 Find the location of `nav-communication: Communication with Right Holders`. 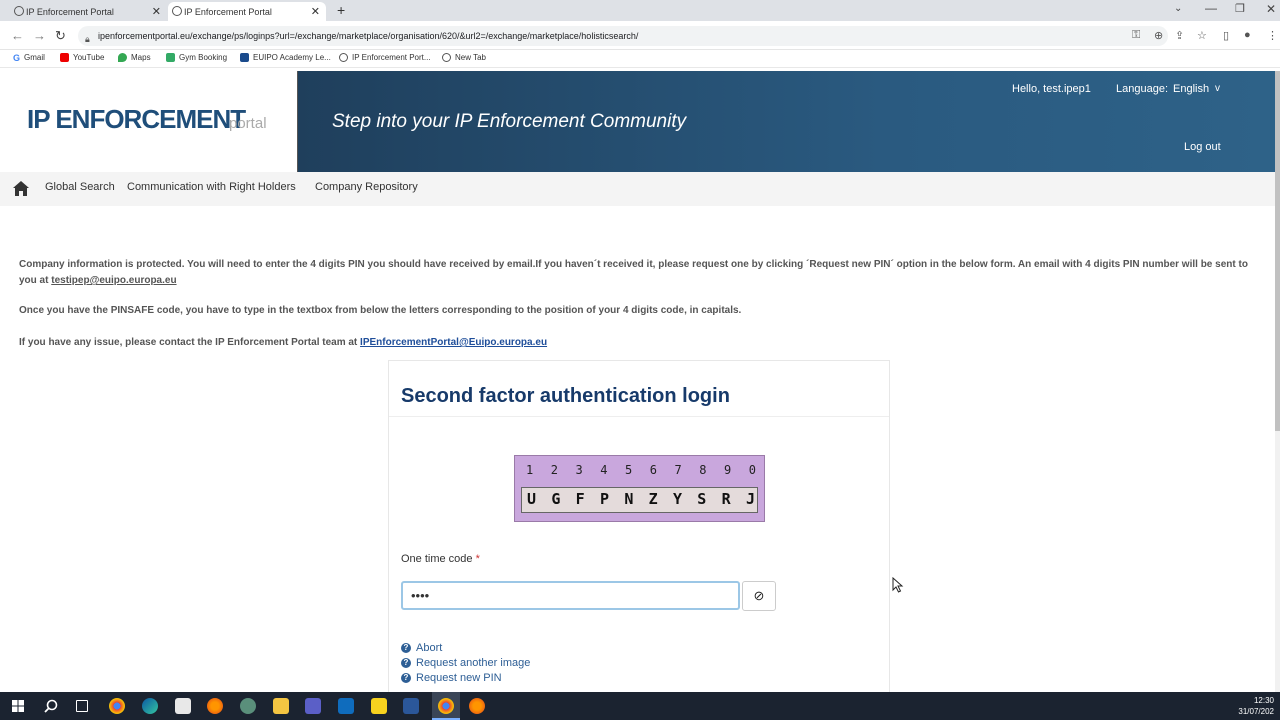

nav-communication: Communication with Right Holders is located at coordinates (211, 187).